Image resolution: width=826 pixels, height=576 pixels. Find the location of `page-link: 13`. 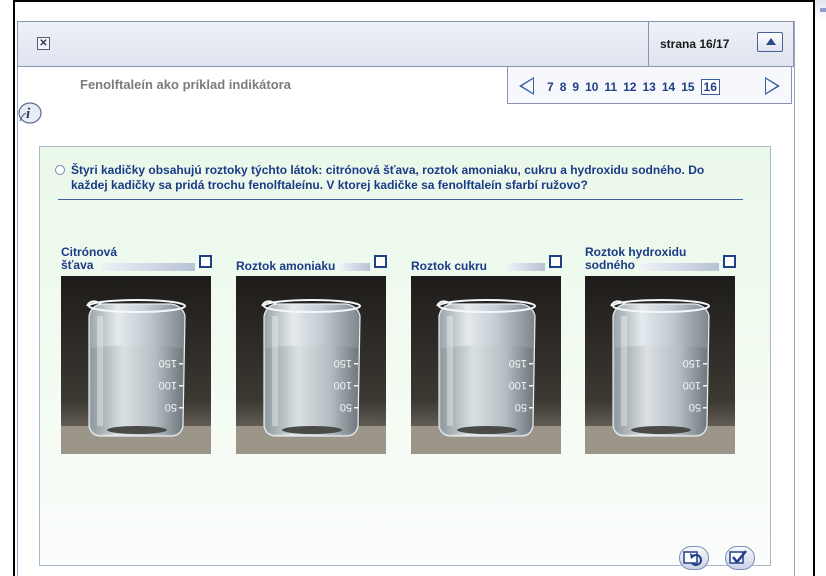

page-link: 13 is located at coordinates (648, 87).